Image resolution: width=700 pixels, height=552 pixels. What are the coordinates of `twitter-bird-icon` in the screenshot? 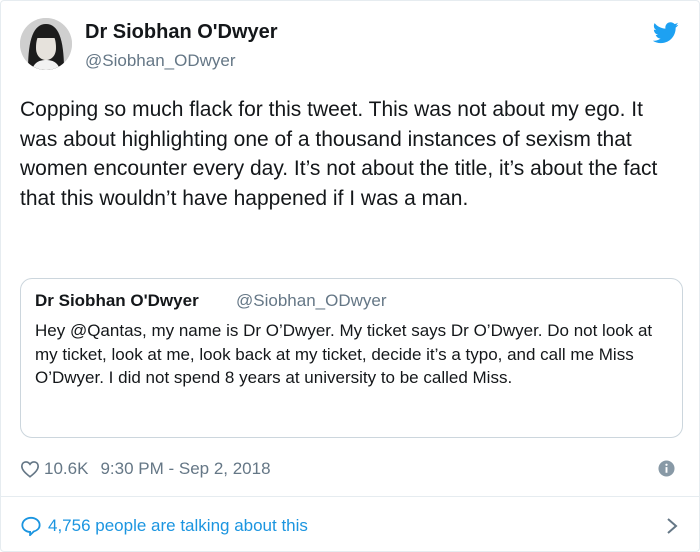 It's located at (666, 33).